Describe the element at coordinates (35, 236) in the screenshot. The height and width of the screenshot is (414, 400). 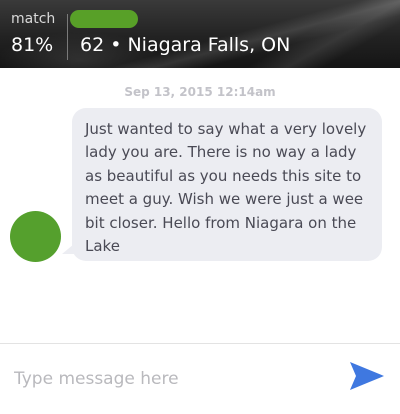
I see `avatar` at that location.